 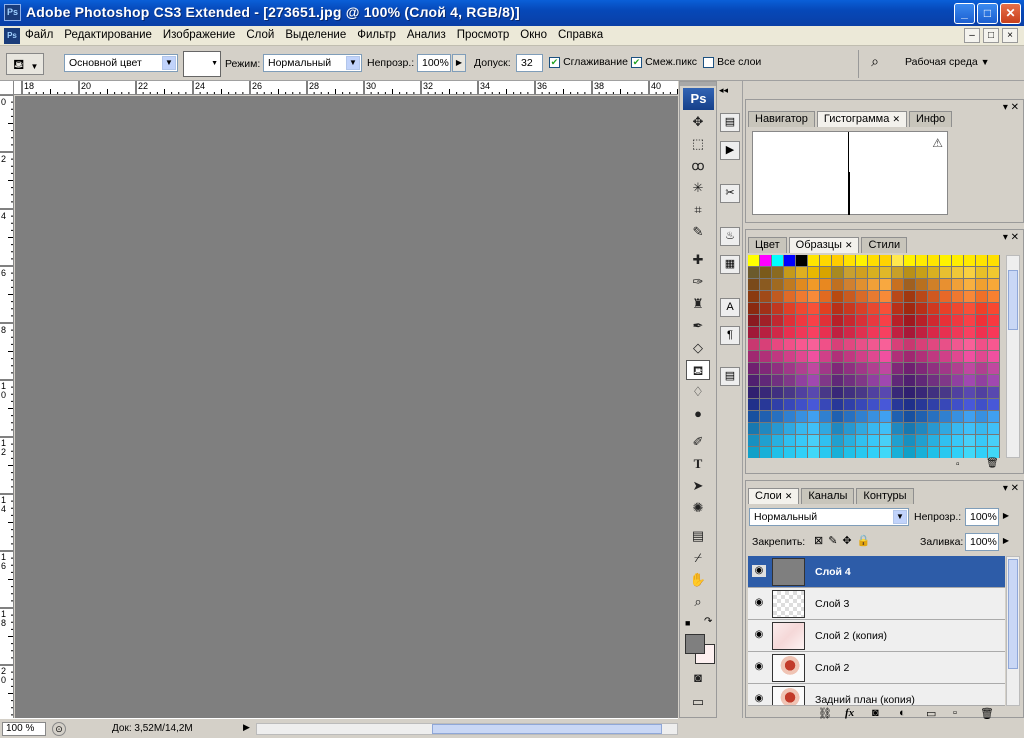 What do you see at coordinates (874, 356) in the screenshot?
I see `swatch-grid` at bounding box center [874, 356].